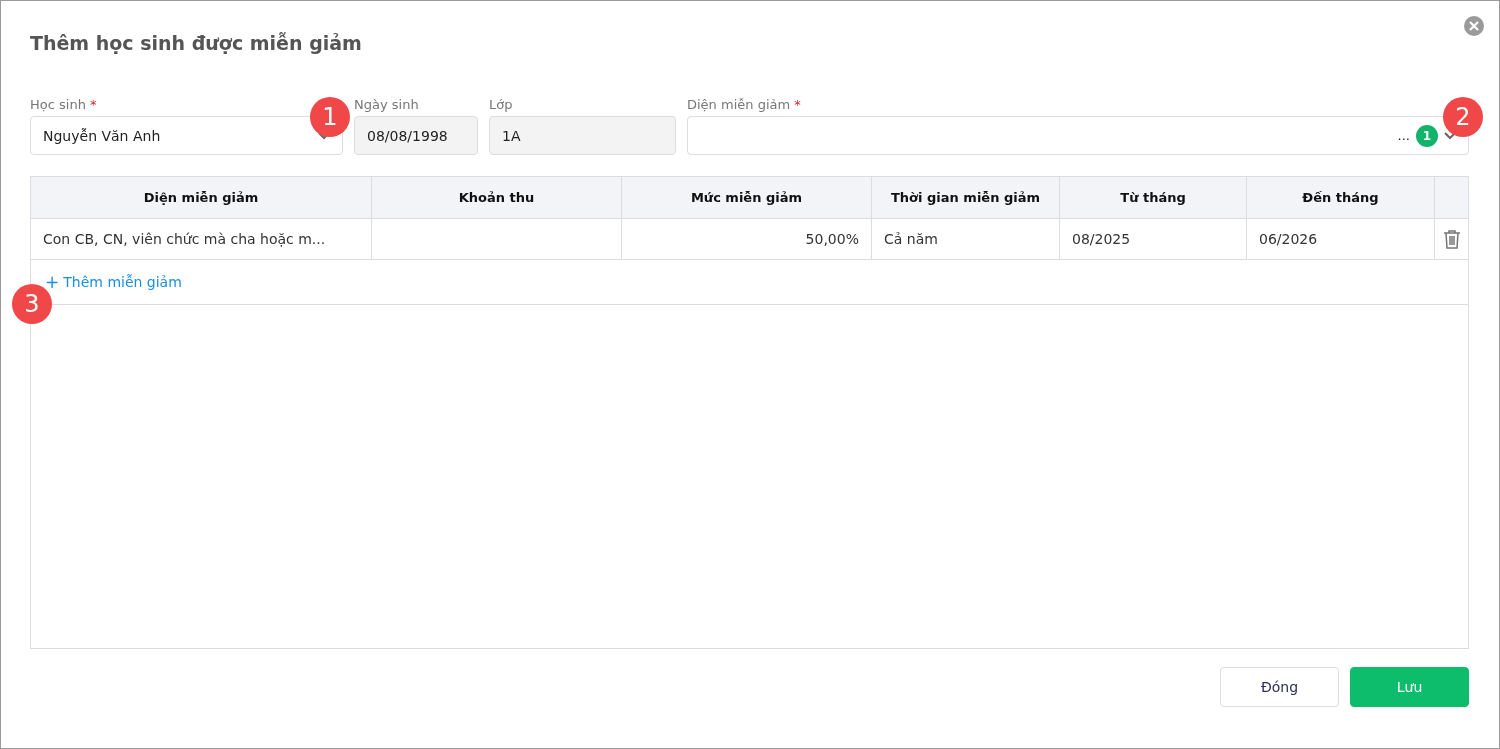 This screenshot has width=1500, height=749. I want to click on close-button: Đóng, so click(1279, 687).